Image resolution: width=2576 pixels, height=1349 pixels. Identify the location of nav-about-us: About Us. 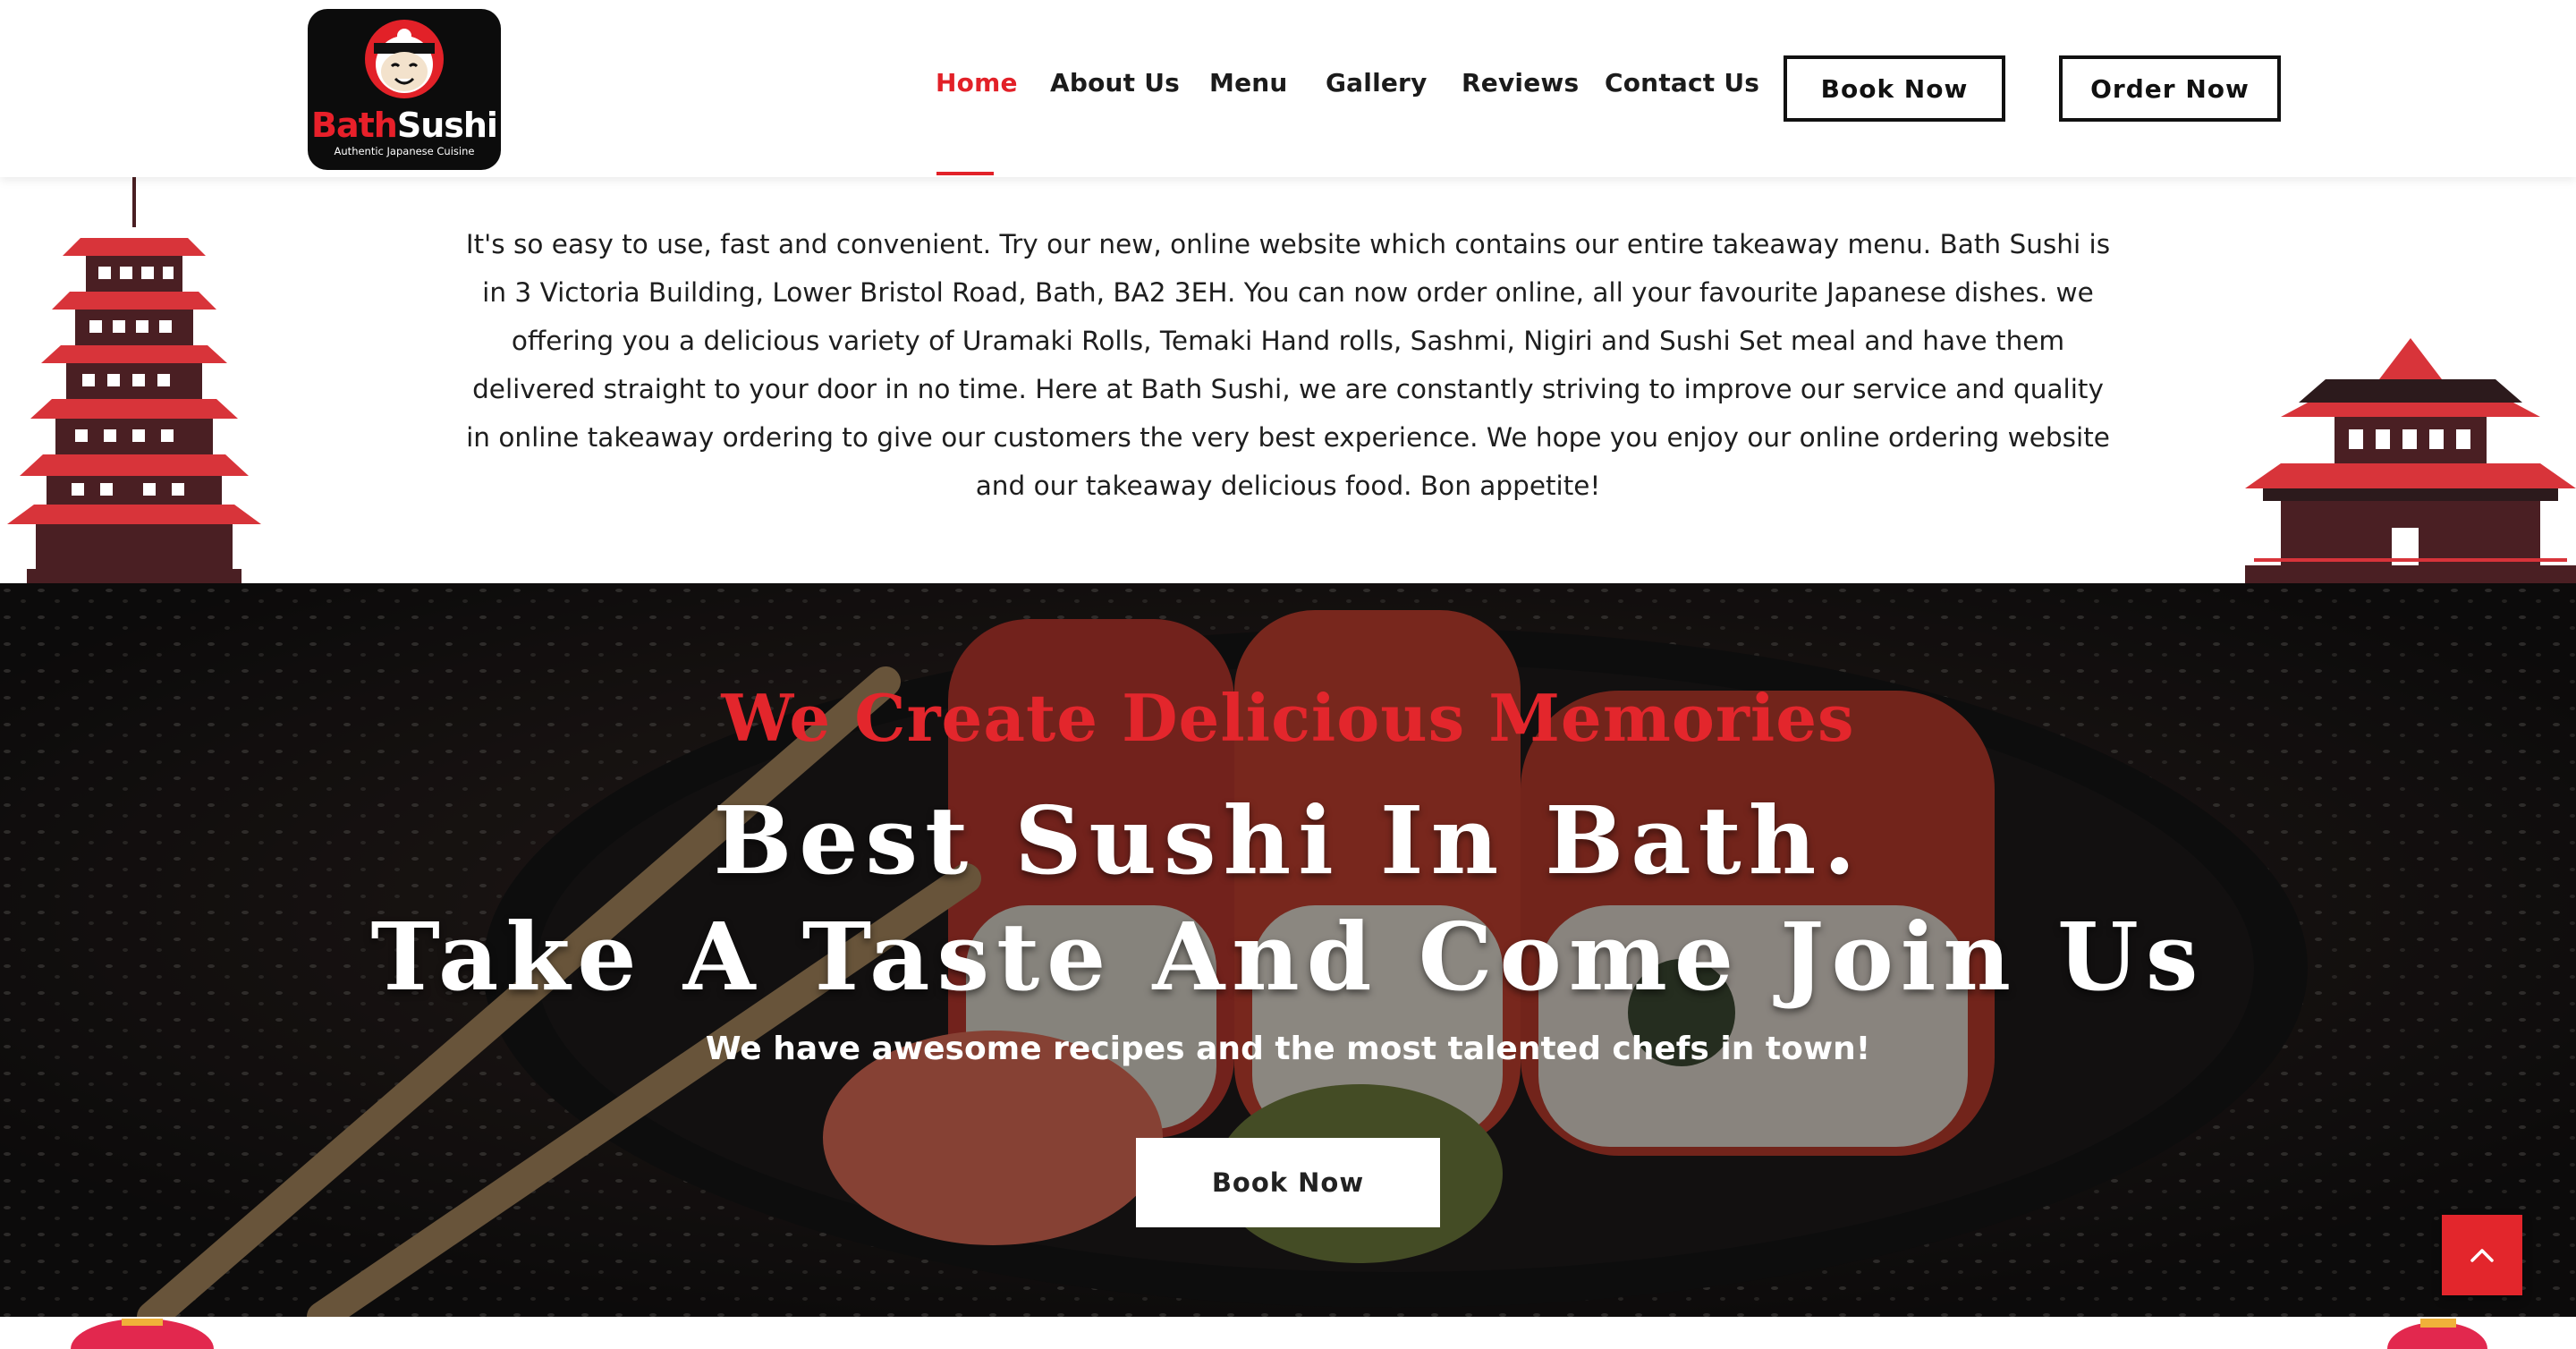
(1115, 83).